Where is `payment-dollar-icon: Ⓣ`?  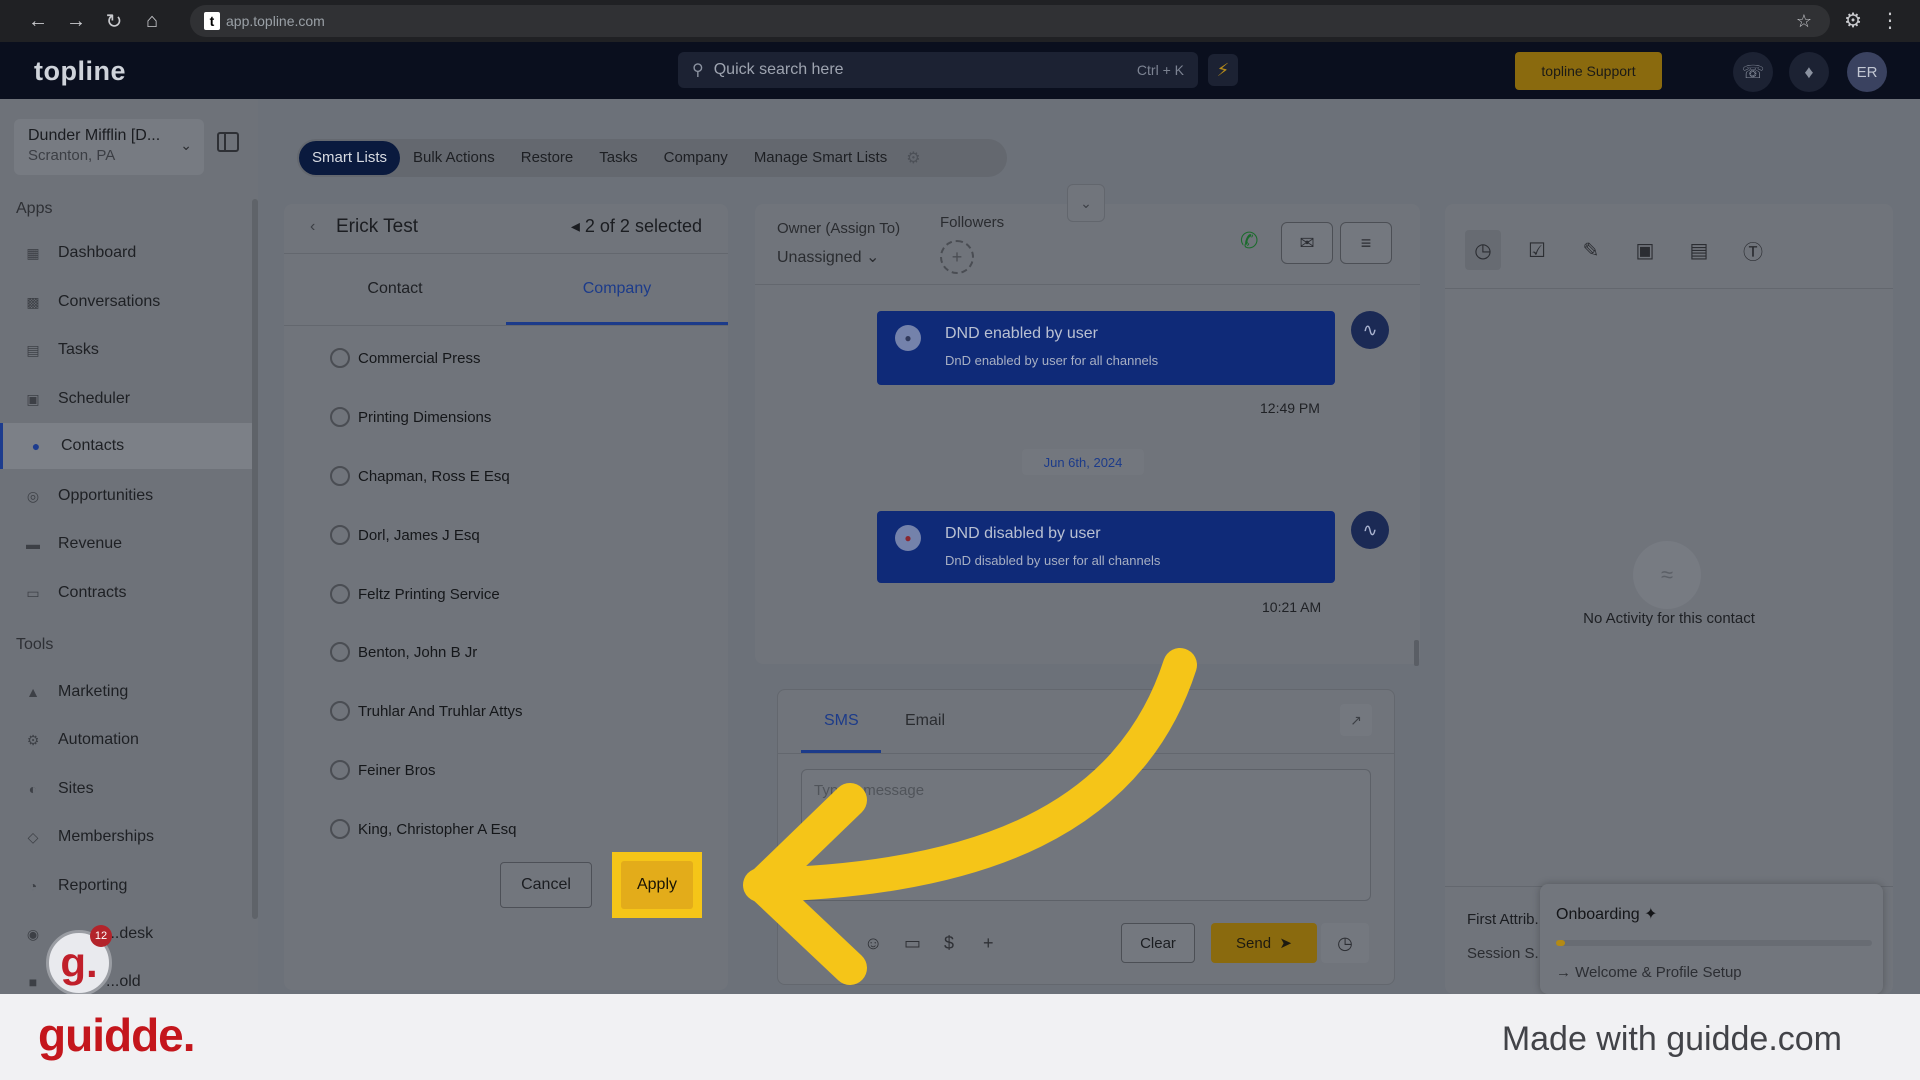 payment-dollar-icon: Ⓣ is located at coordinates (1753, 250).